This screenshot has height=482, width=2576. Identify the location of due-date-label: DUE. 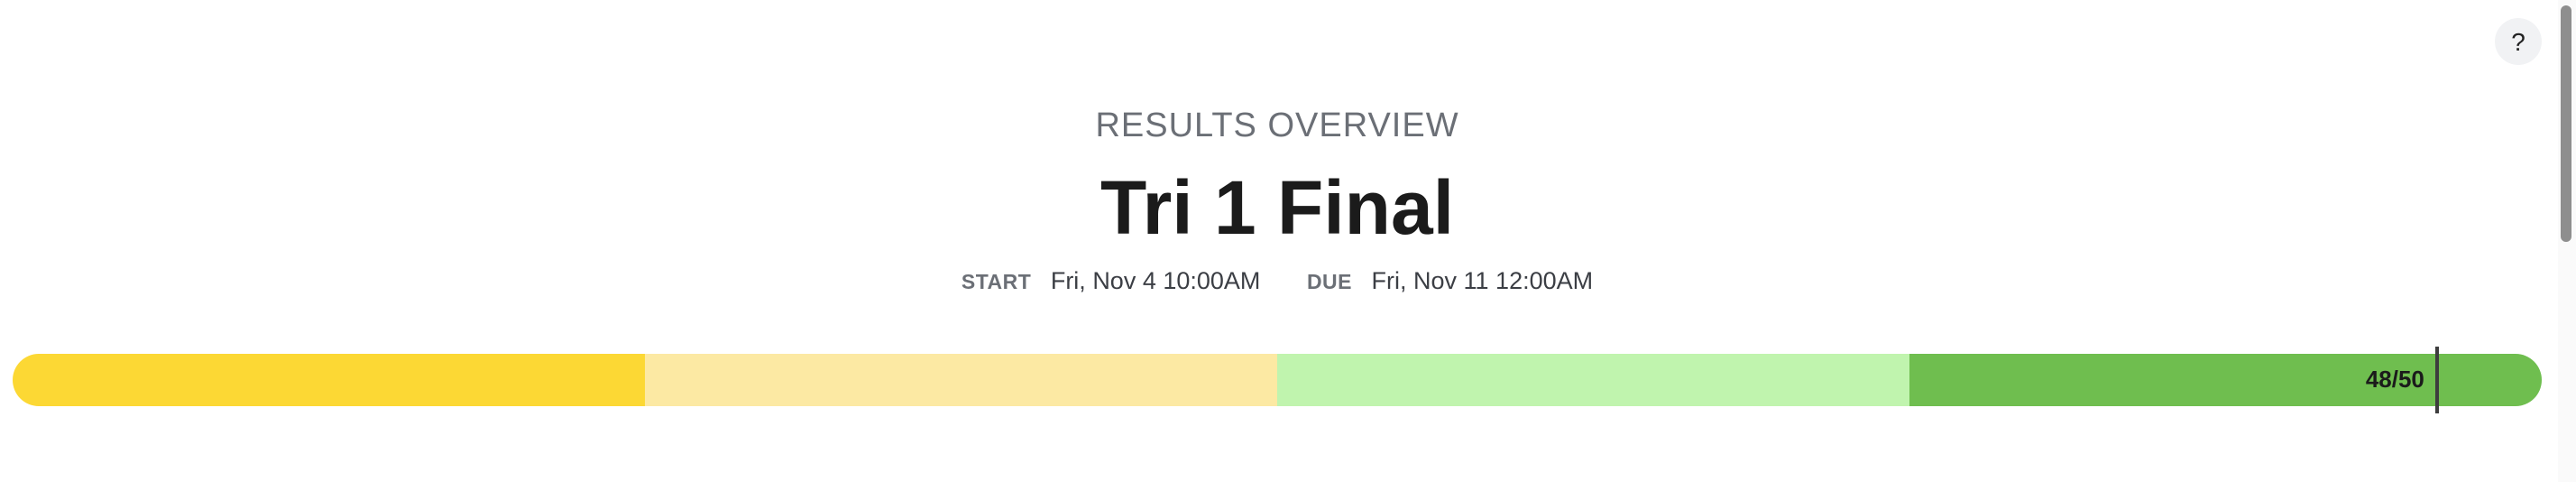
(1329, 281).